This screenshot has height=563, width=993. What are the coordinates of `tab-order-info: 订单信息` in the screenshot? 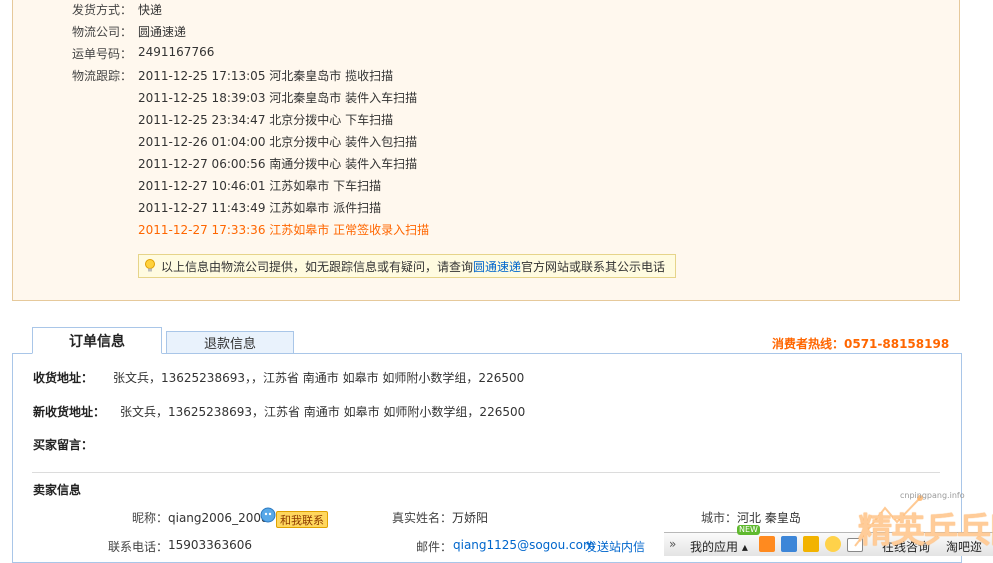 It's located at (97, 340).